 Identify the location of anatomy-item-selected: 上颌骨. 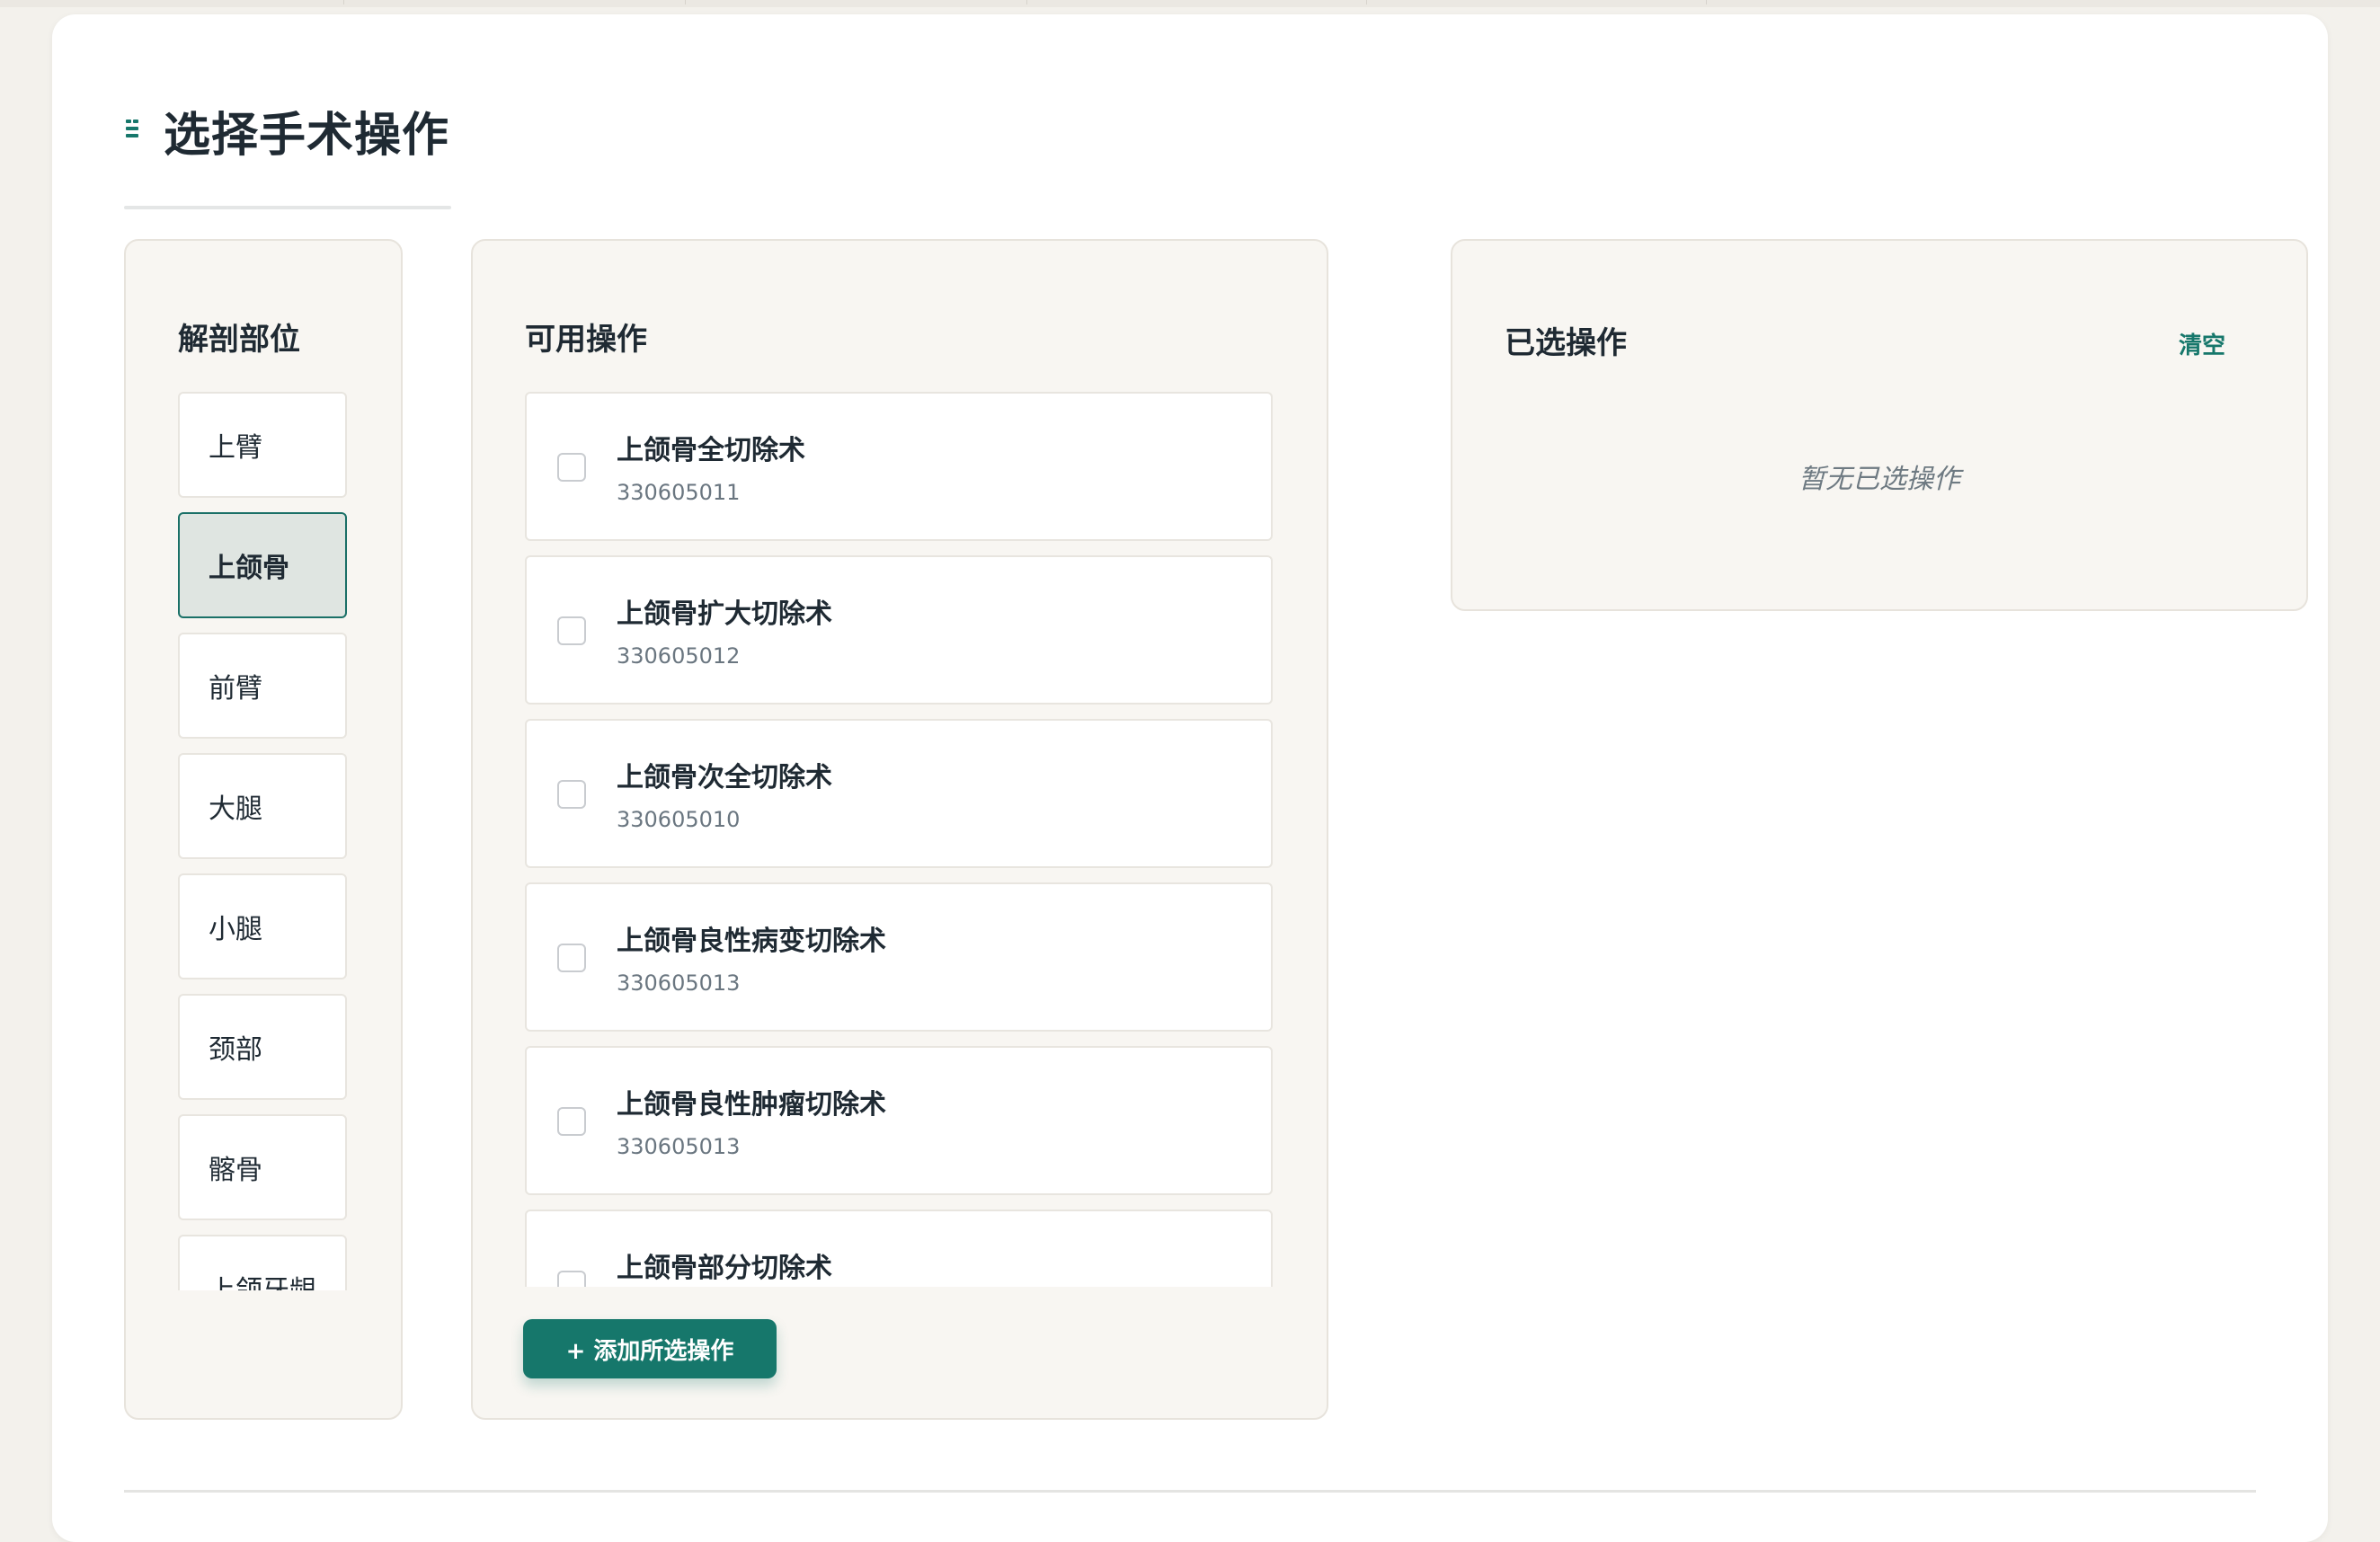
(262, 565).